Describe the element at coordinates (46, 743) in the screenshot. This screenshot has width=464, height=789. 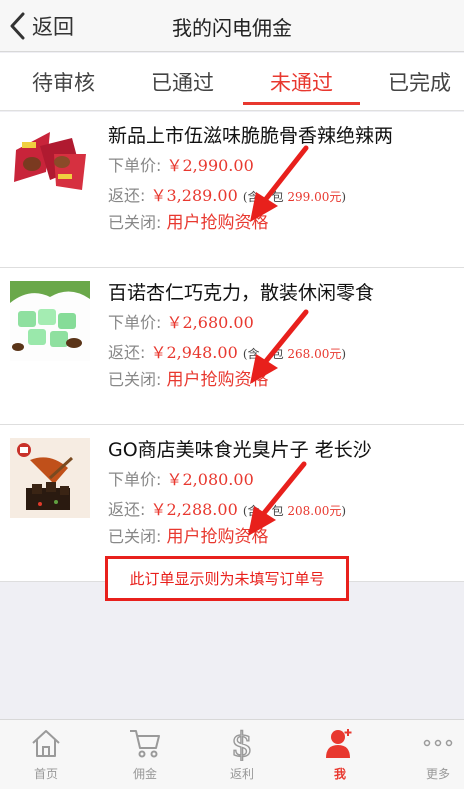
I see `home-icon` at that location.